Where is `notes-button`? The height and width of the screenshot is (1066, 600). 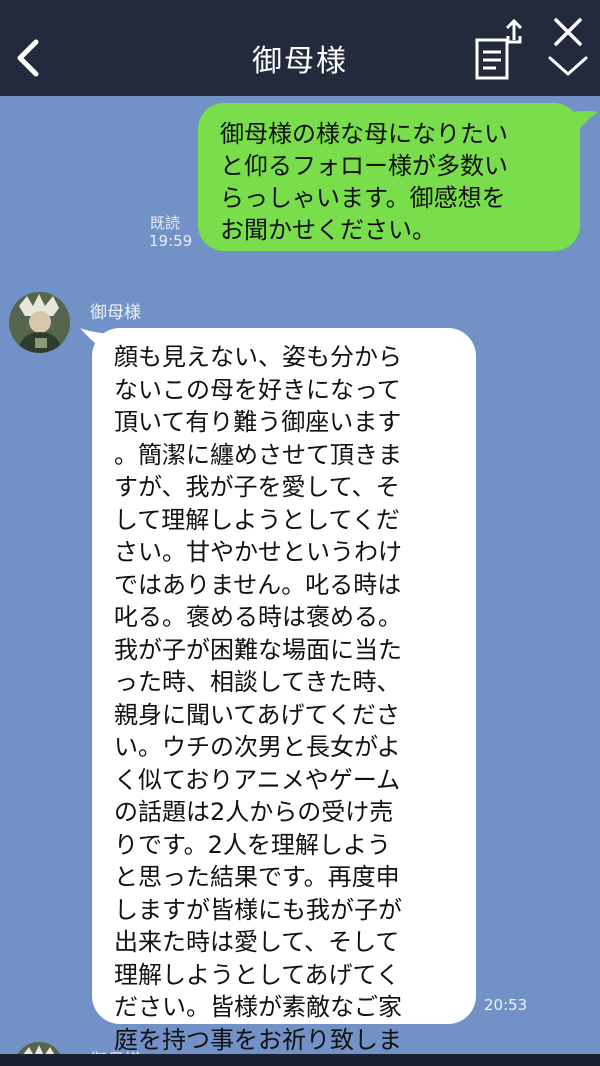 notes-button is located at coordinates (501, 49).